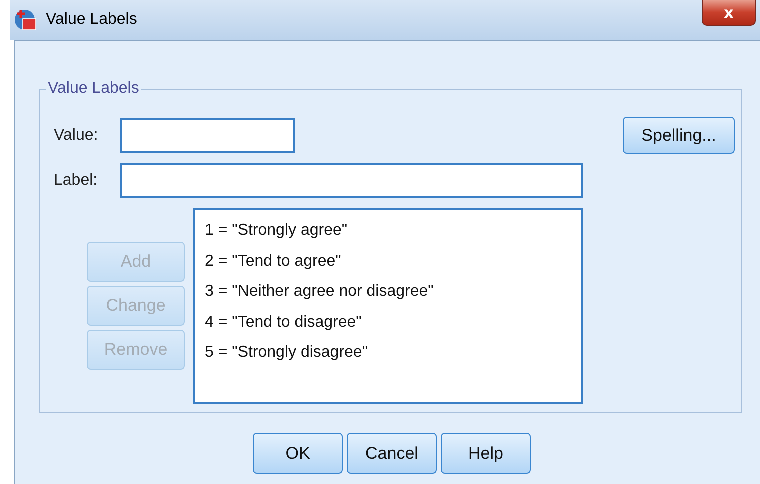 Image resolution: width=760 pixels, height=484 pixels. Describe the element at coordinates (388, 231) in the screenshot. I see `list-item: 1 = "Strongly agree"` at that location.